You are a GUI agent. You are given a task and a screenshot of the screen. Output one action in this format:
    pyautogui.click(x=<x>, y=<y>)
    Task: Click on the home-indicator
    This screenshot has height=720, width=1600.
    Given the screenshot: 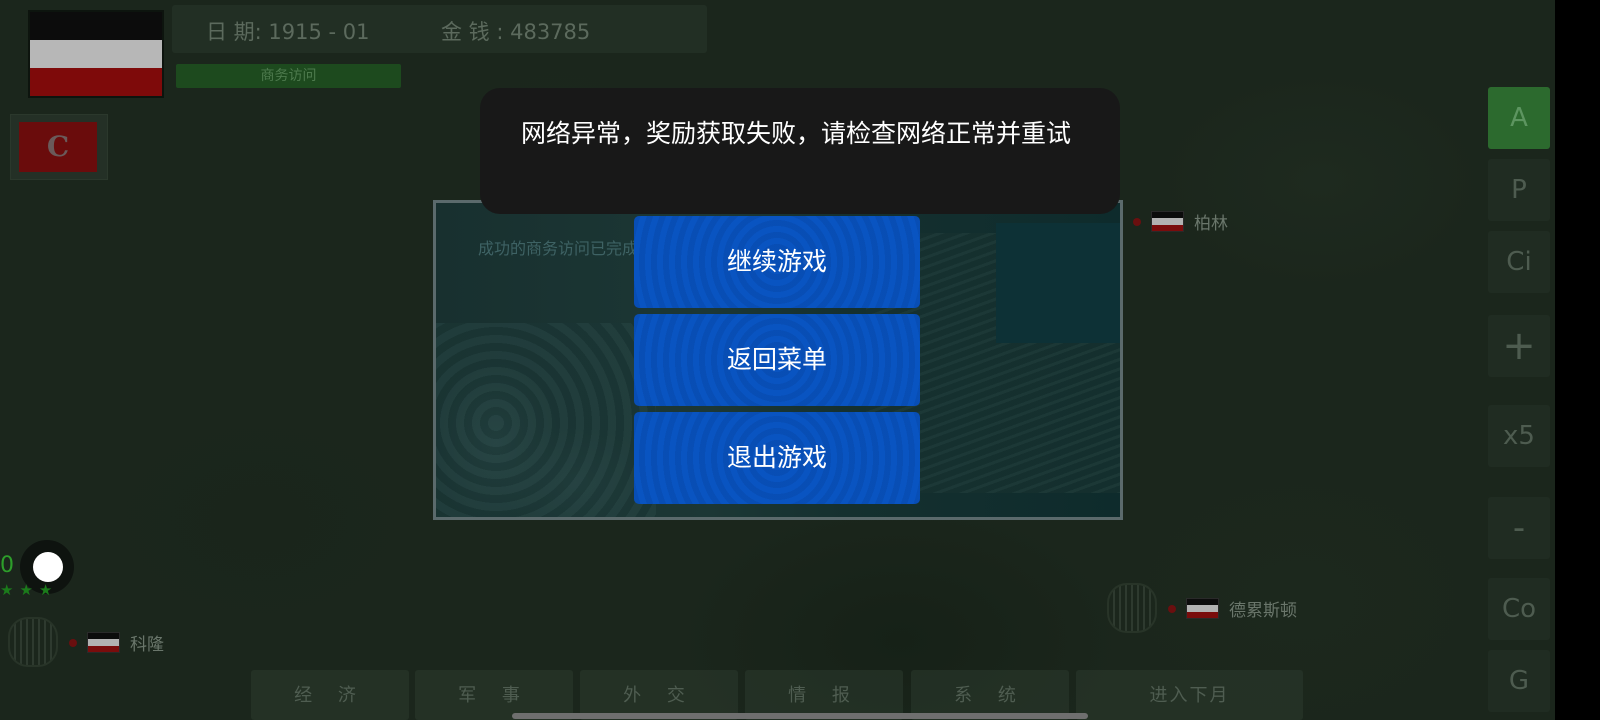 What is the action you would take?
    pyautogui.click(x=800, y=716)
    